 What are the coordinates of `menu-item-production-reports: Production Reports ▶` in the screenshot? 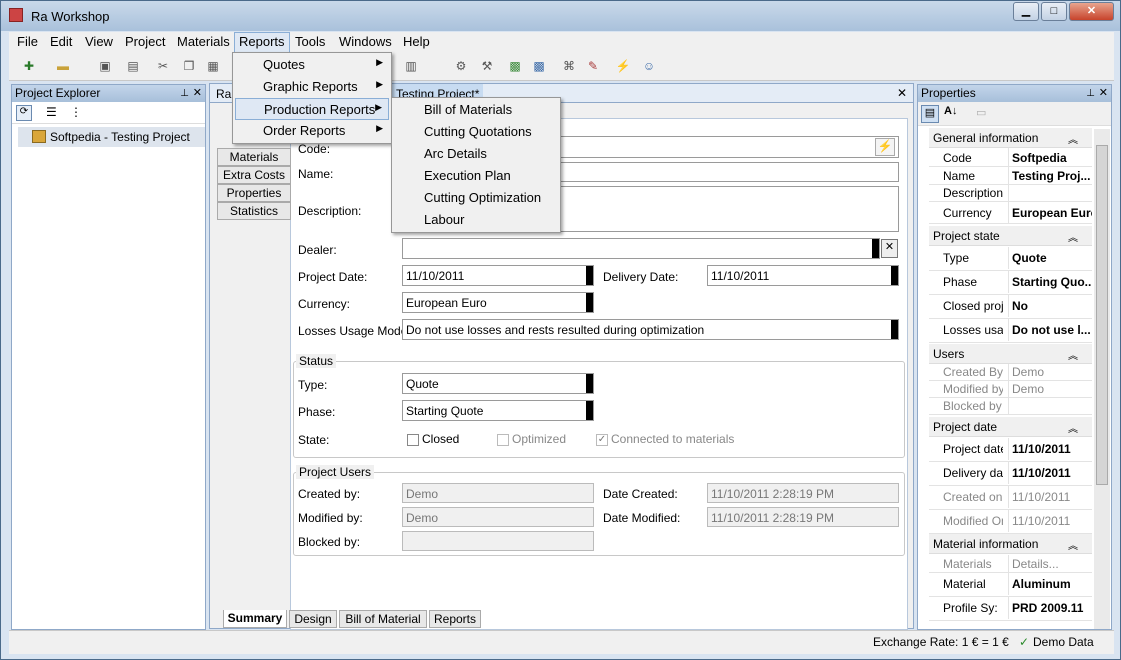 It's located at (312, 109).